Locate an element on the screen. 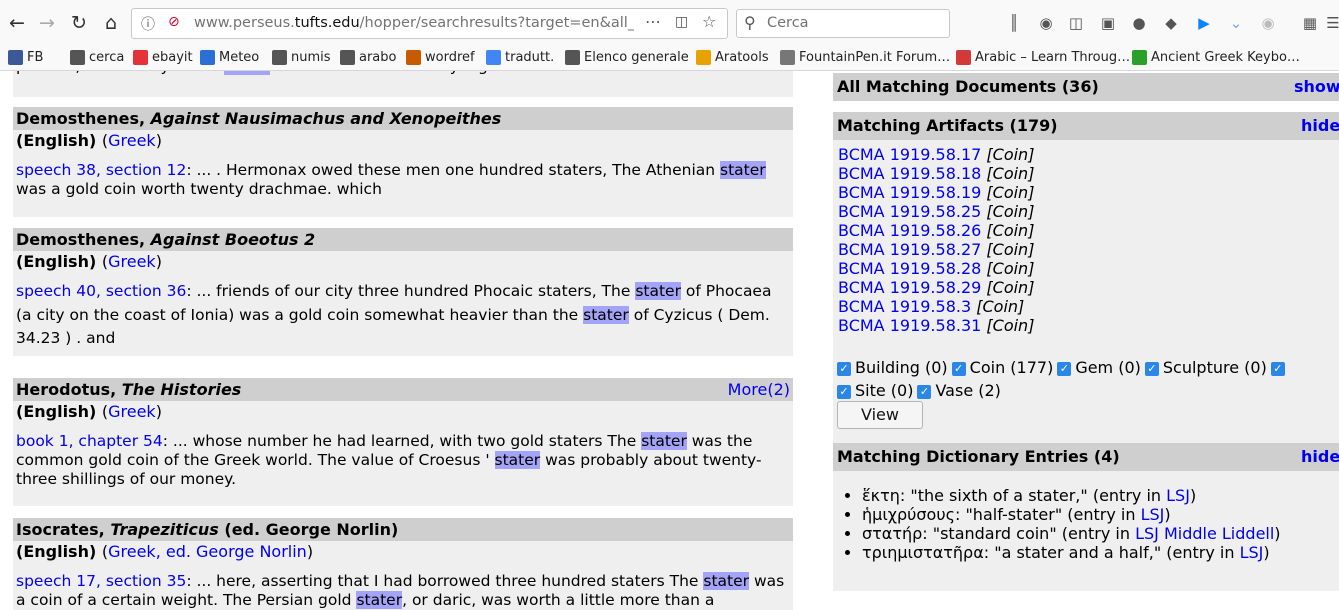 The image size is (1339, 610). info-icon: ⓘ is located at coordinates (148, 24).